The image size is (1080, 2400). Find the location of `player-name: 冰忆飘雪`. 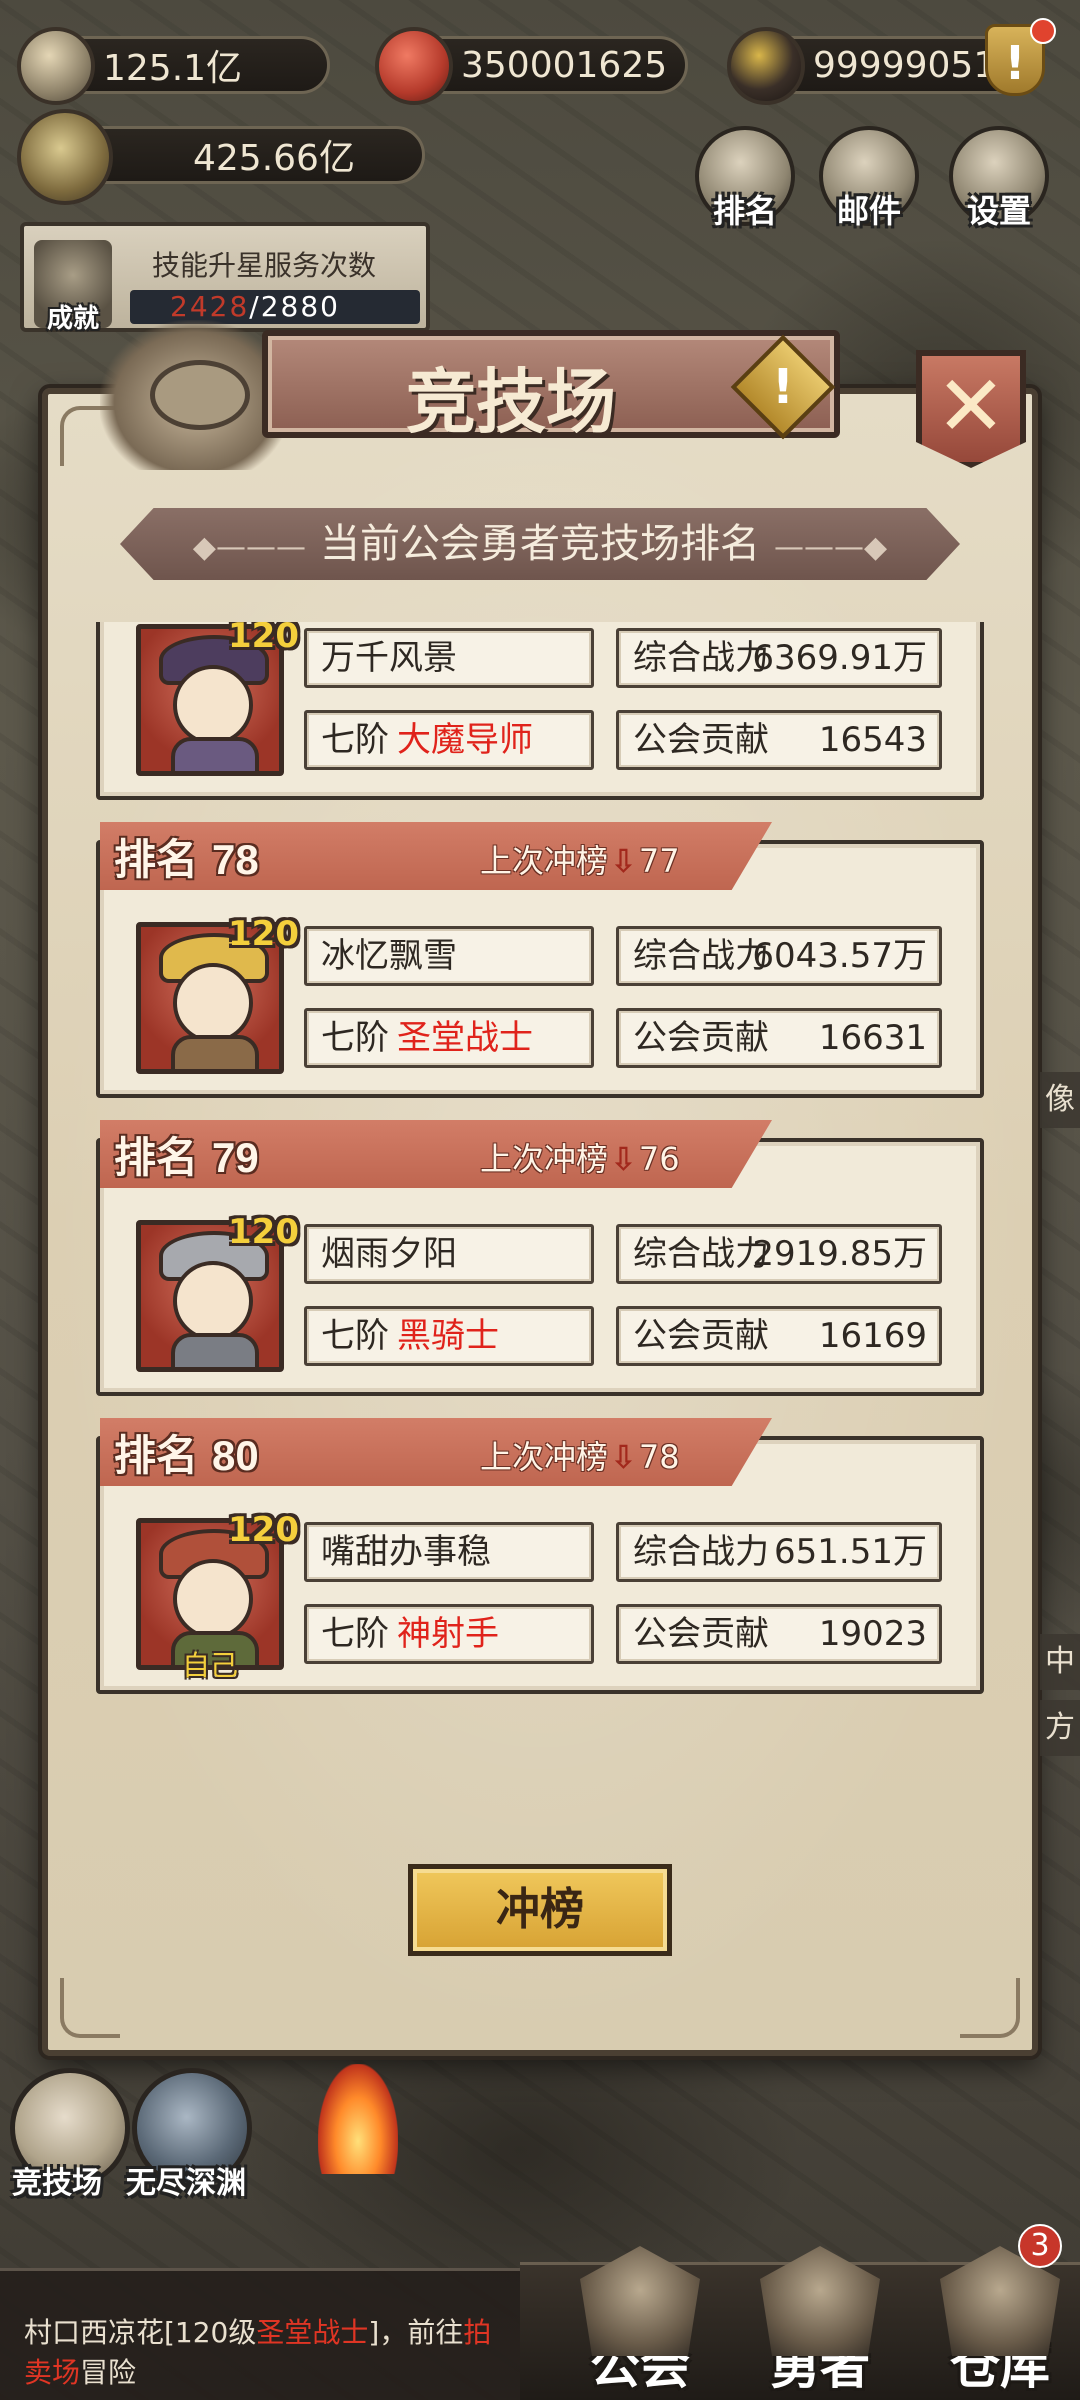

player-name: 冰忆飘雪 is located at coordinates (449, 956).